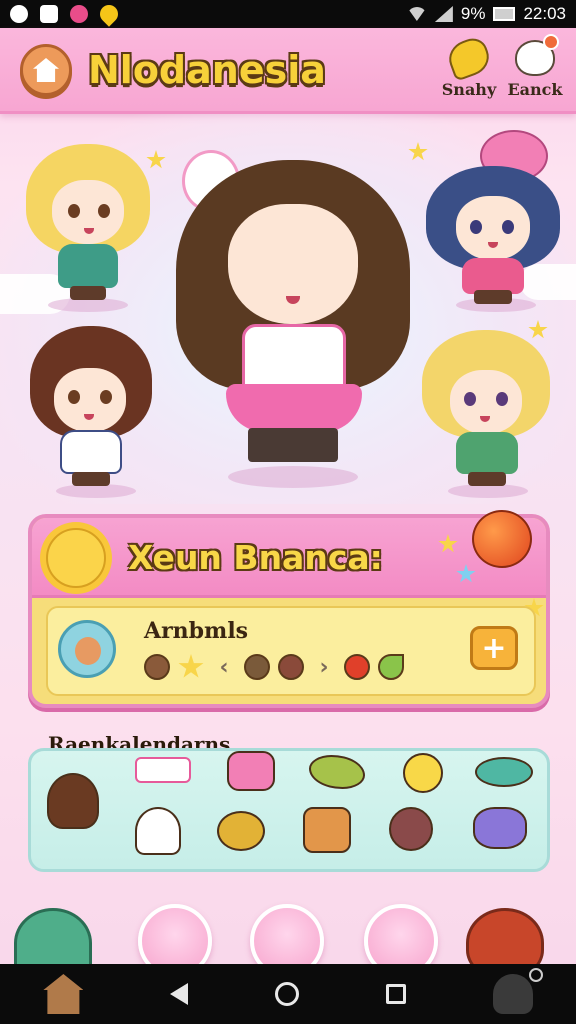  I want to click on snack-icon, so click(469, 58).